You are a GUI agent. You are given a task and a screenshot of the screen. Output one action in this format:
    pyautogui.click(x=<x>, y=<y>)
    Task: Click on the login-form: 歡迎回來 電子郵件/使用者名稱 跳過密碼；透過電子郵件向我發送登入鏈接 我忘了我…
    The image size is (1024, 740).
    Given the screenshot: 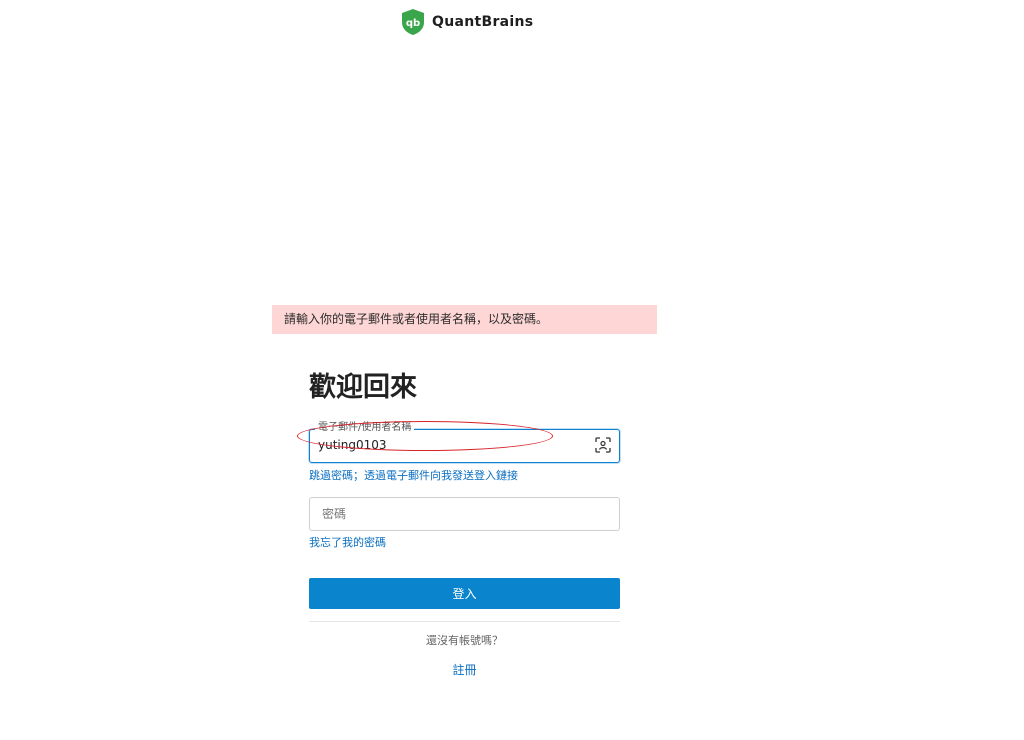 What is the action you would take?
    pyautogui.click(x=458, y=519)
    